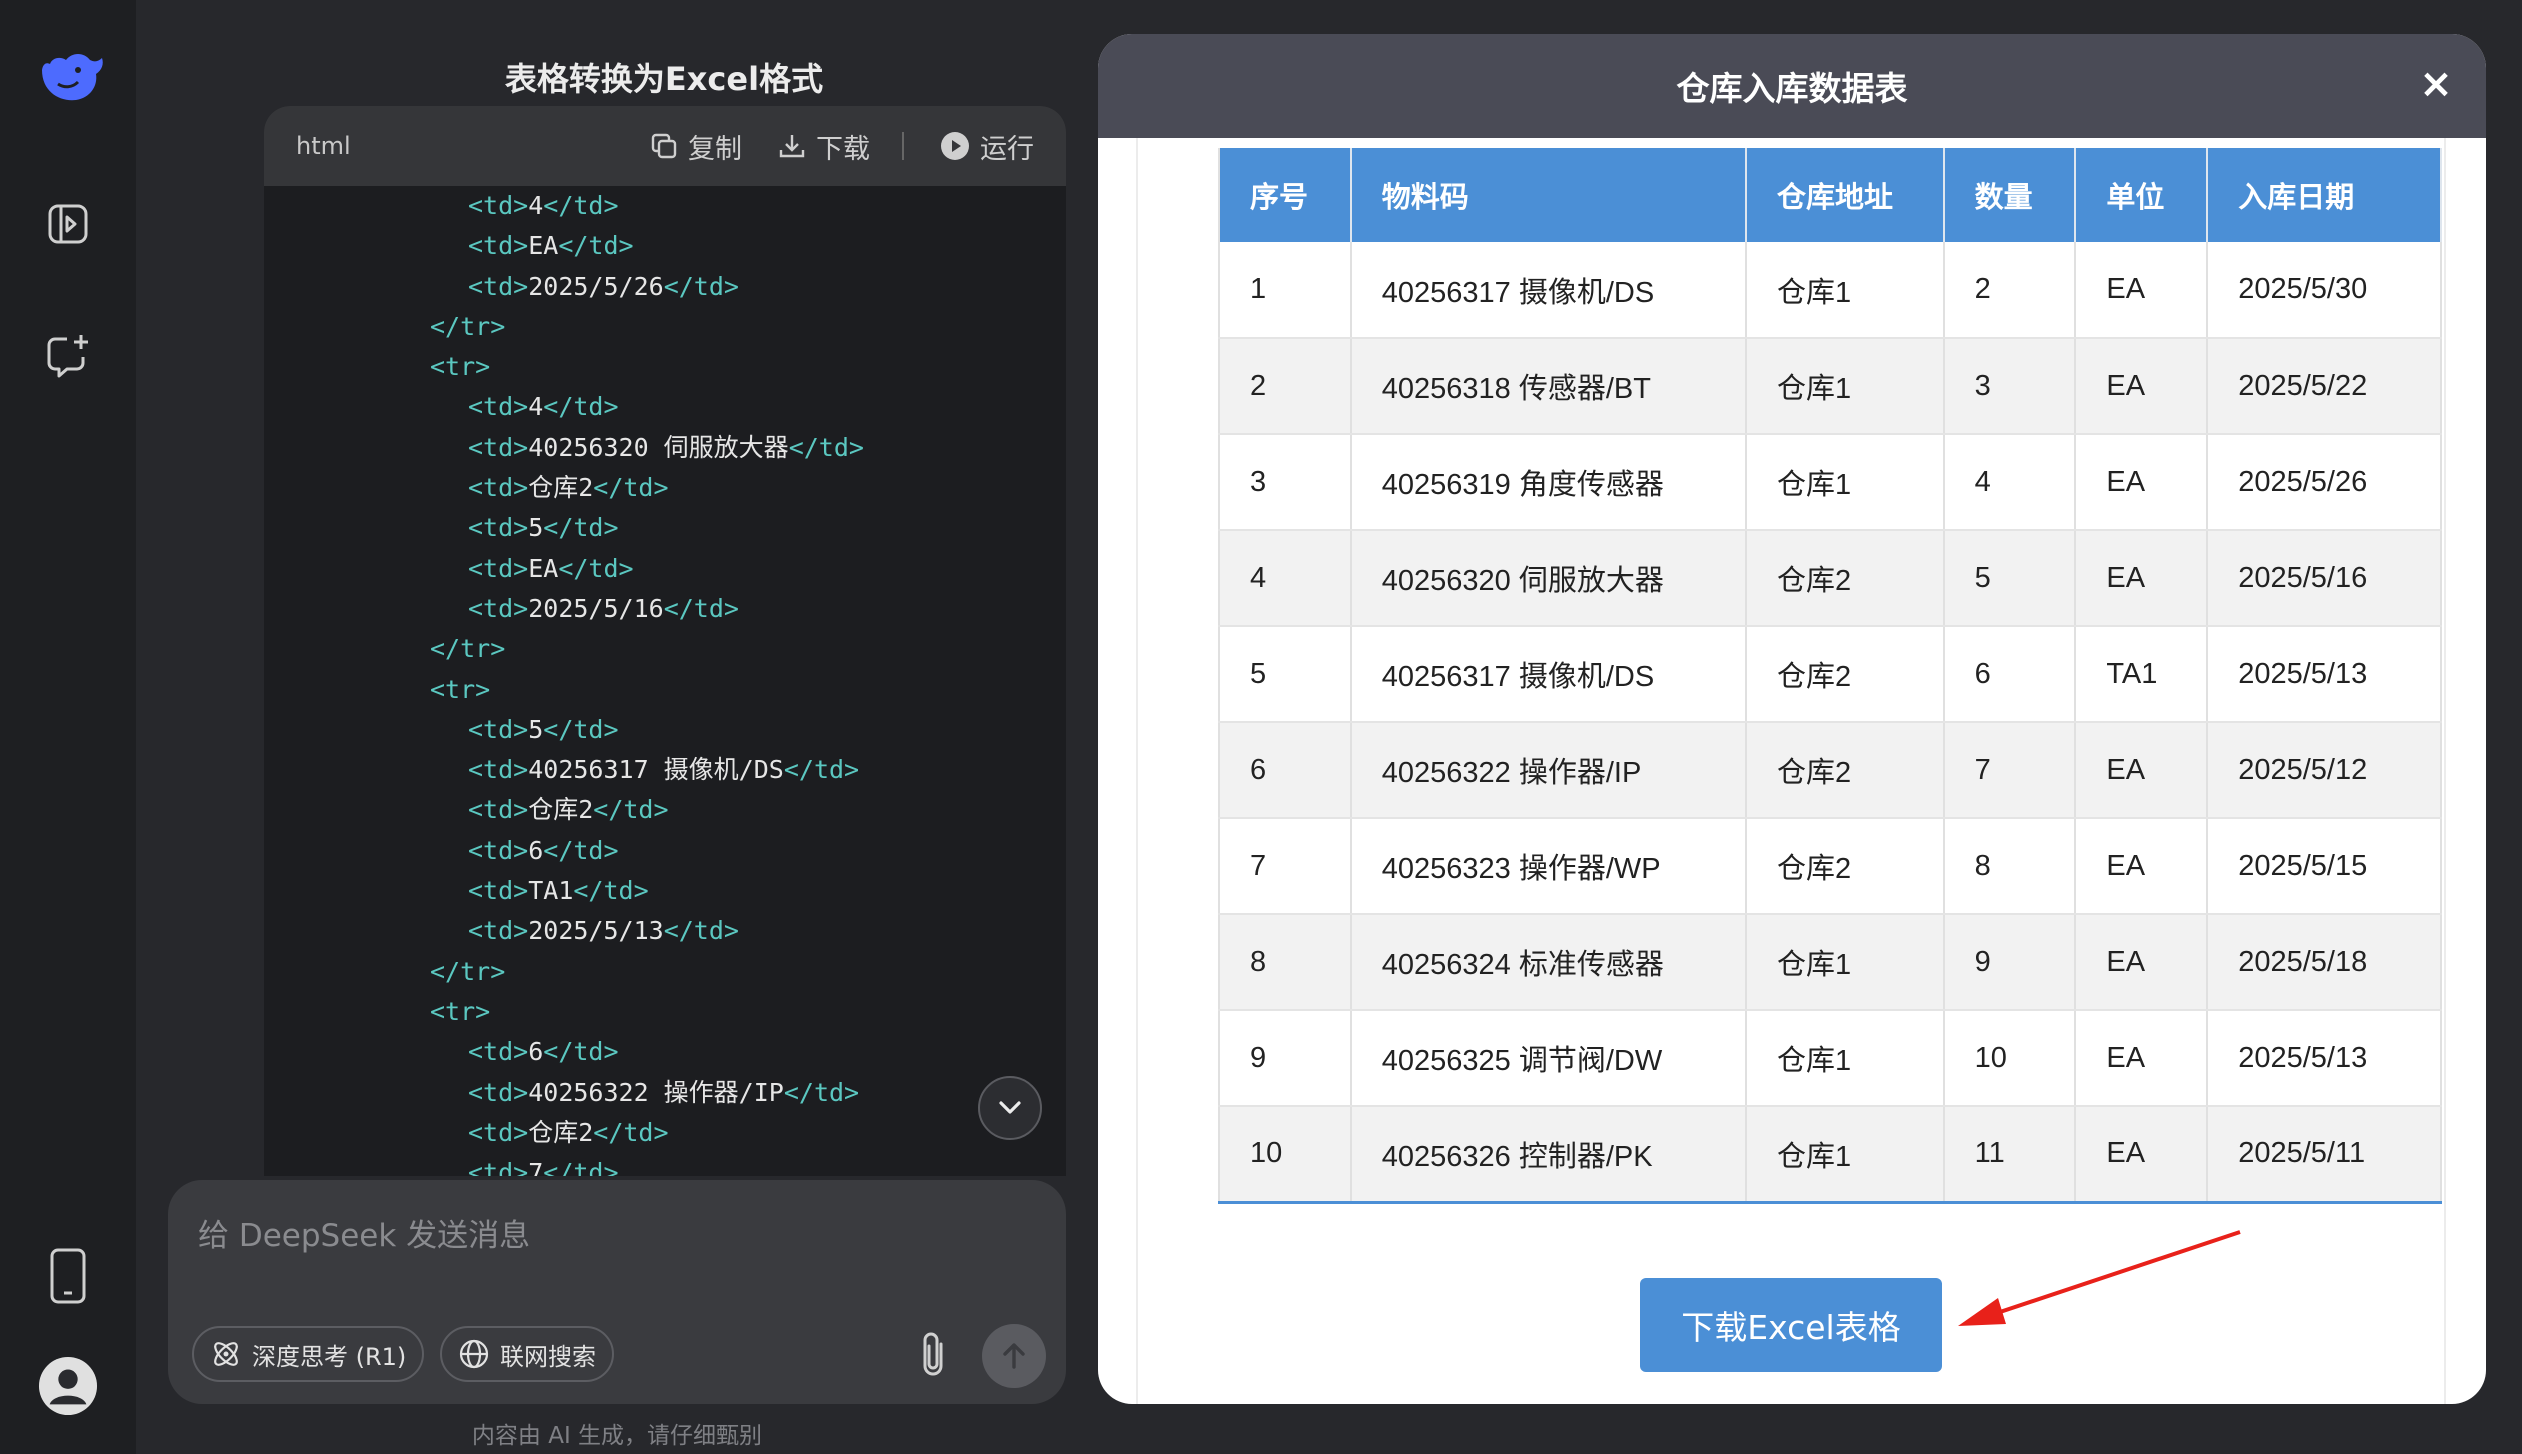 The height and width of the screenshot is (1454, 2522). I want to click on message-input: 给 DeepSeek 发送消息, so click(364, 1232).